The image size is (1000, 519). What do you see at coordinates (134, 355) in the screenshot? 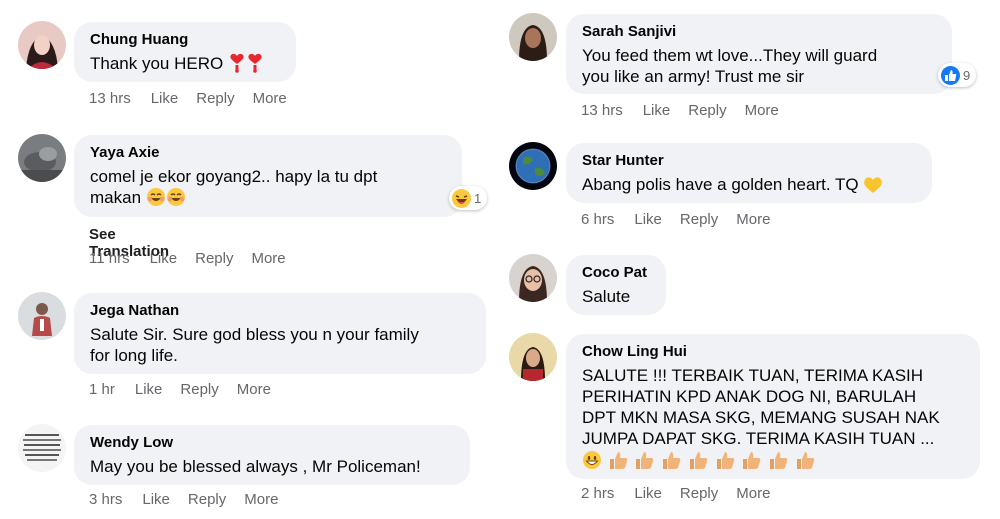
I see `comment-text-line: for long life.` at bounding box center [134, 355].